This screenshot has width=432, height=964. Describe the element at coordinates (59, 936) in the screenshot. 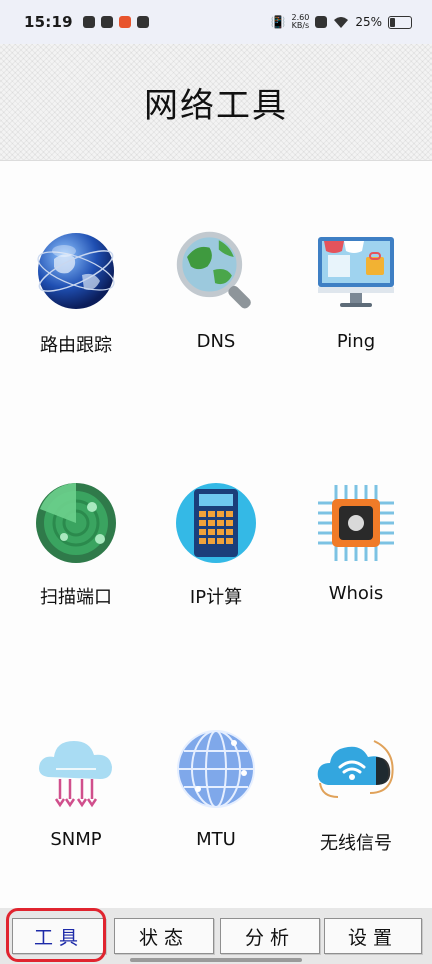

I see `tab-tools: 工具` at that location.